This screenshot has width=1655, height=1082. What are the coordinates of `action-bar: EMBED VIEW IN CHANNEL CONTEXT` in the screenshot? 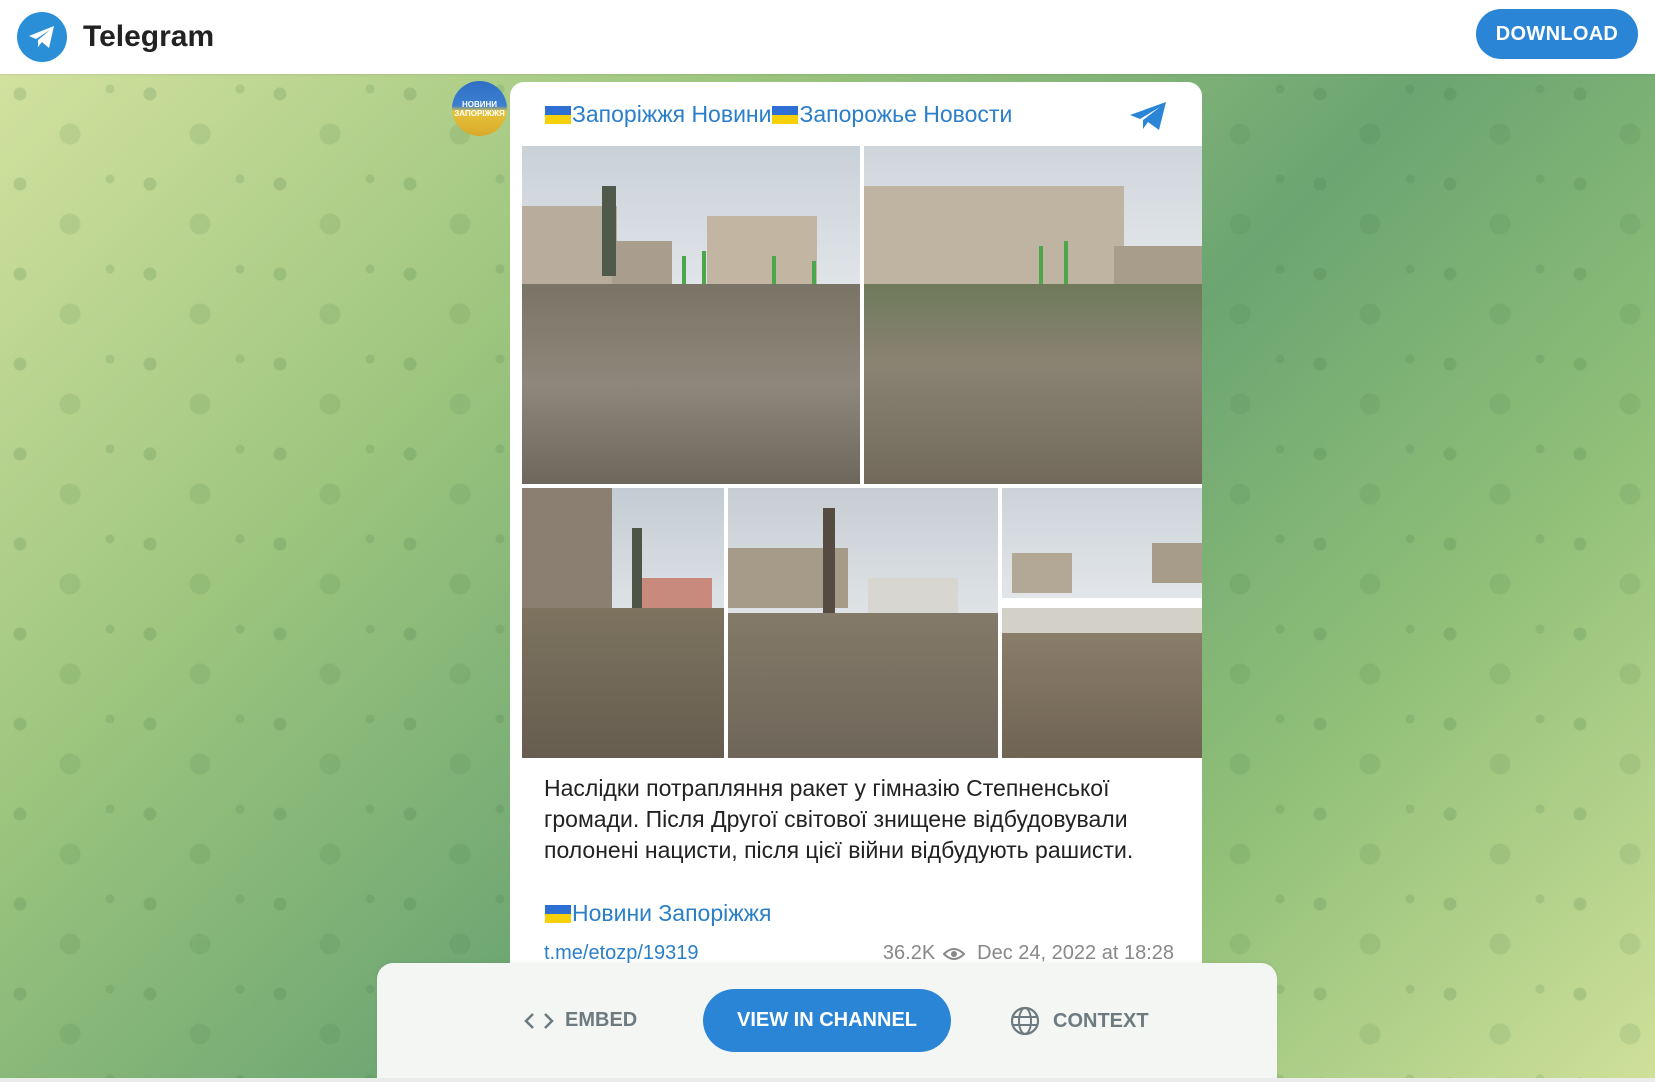 It's located at (827, 1022).